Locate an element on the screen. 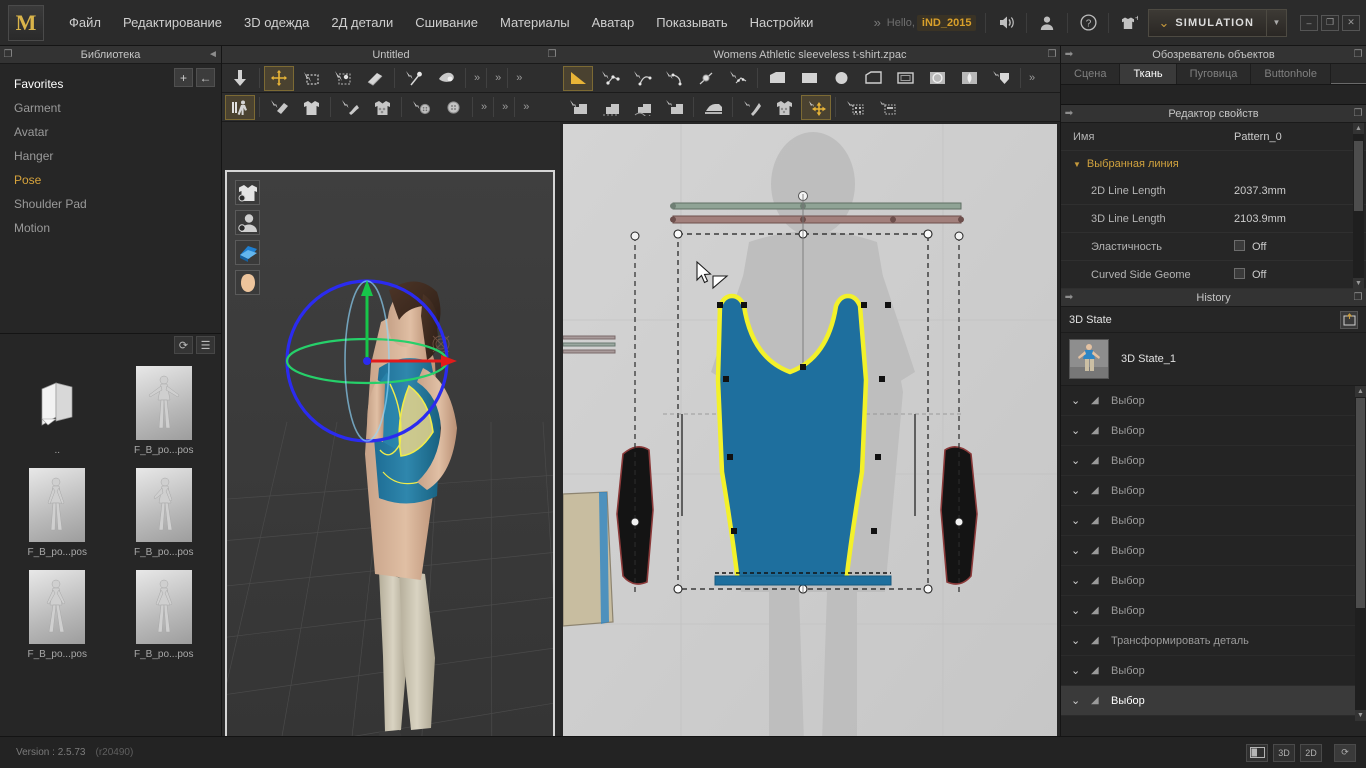 This screenshot has width=1366, height=768. show-fabric-icon is located at coordinates (247, 252).